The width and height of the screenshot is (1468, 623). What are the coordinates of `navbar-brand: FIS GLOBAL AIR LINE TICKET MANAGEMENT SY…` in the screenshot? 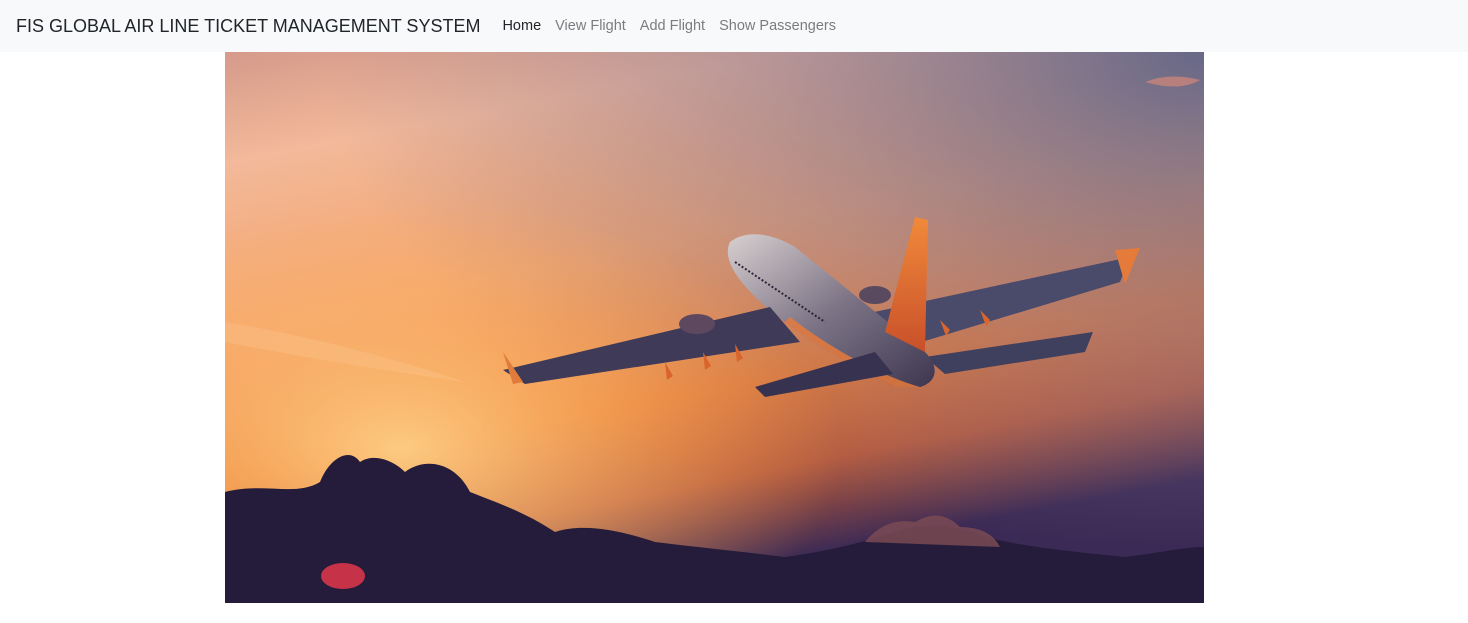 It's located at (248, 26).